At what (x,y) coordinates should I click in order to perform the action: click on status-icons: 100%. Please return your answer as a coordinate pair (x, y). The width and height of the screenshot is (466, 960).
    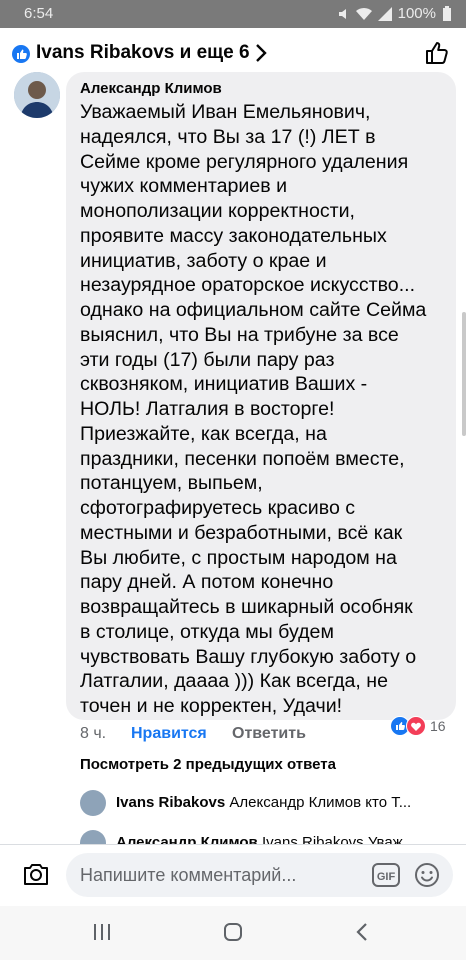
    Looking at the image, I should click on (394, 13).